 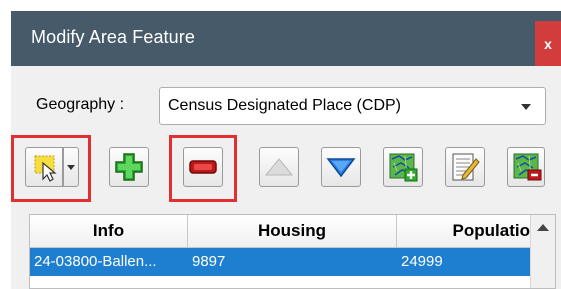 I want to click on map-remove-icon, so click(x=527, y=167).